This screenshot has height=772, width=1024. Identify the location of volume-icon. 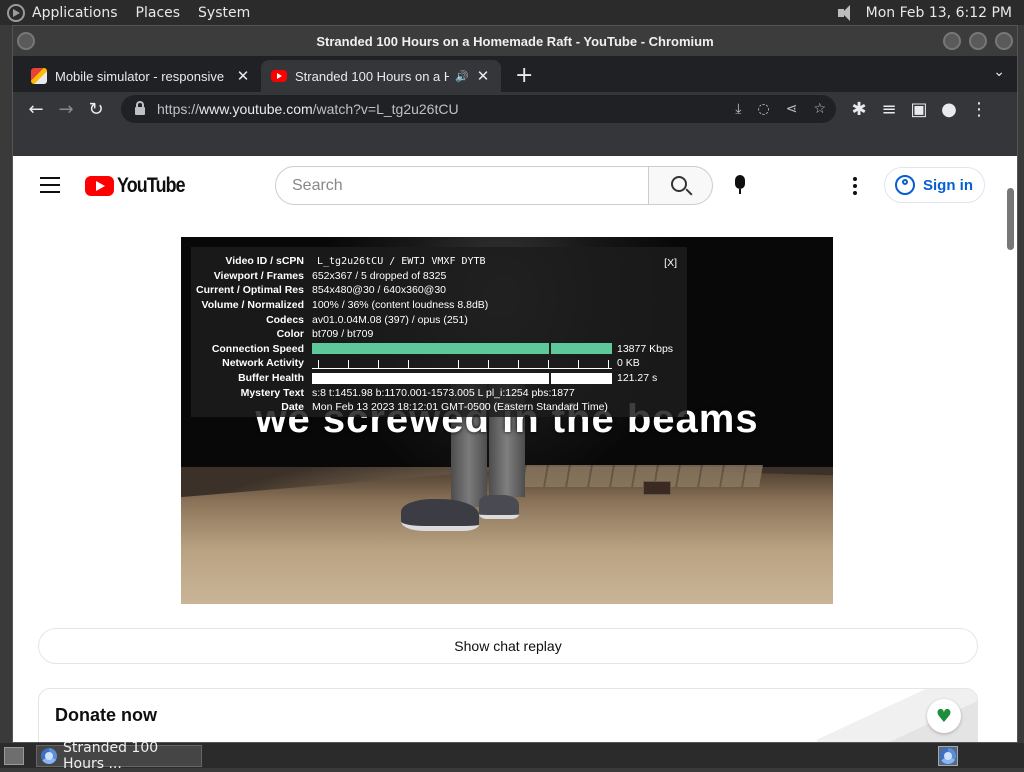
(846, 13).